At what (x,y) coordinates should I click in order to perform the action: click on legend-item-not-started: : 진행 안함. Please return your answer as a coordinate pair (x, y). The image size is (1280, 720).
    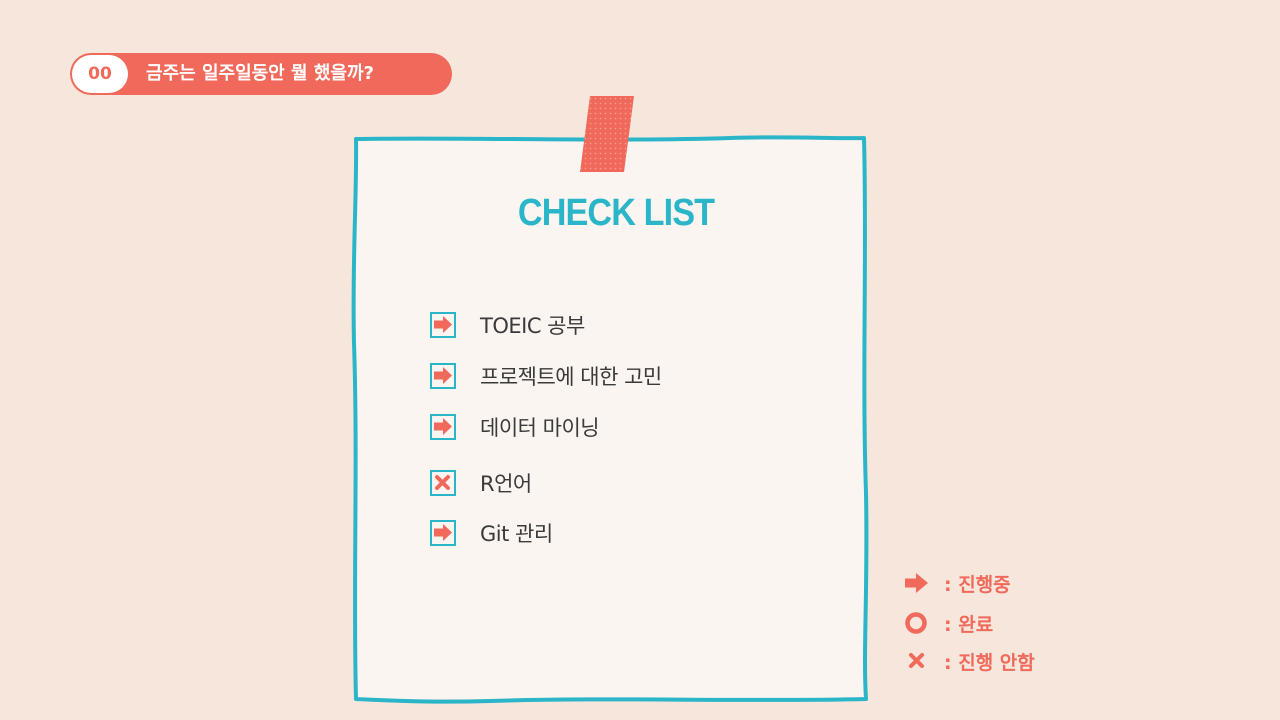
    Looking at the image, I should click on (969, 661).